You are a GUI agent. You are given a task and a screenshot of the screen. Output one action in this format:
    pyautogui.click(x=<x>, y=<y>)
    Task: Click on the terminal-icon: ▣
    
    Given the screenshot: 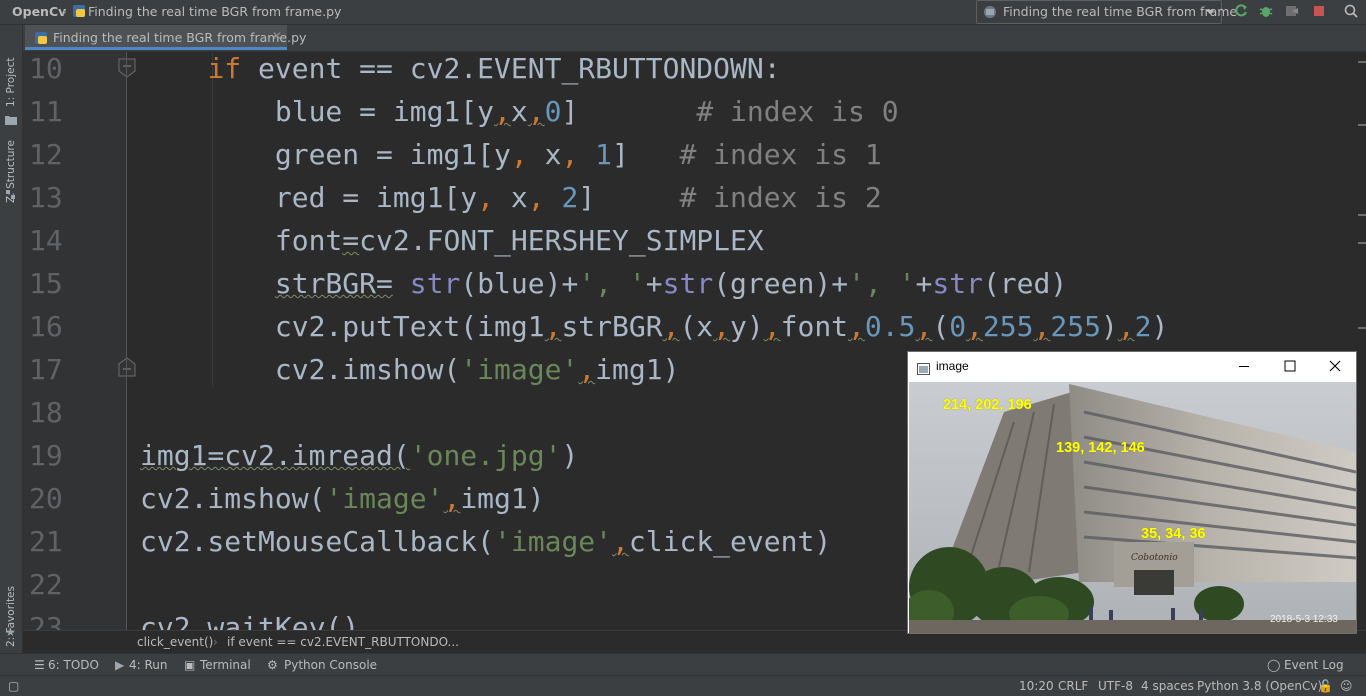 What is the action you would take?
    pyautogui.click(x=190, y=665)
    